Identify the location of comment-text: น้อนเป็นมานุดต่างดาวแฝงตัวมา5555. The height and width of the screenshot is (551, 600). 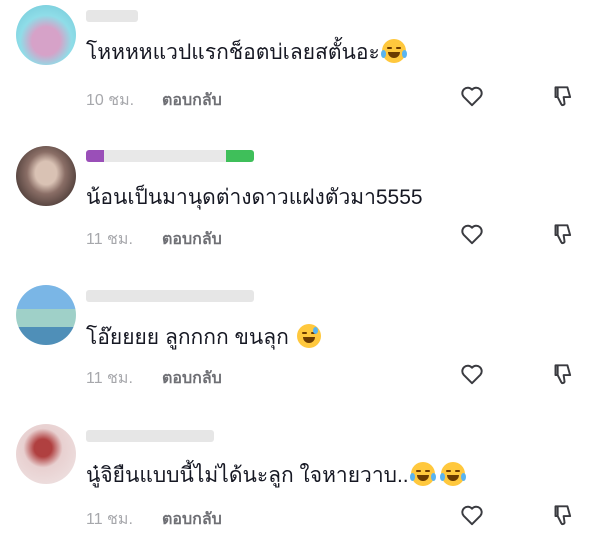
(254, 197).